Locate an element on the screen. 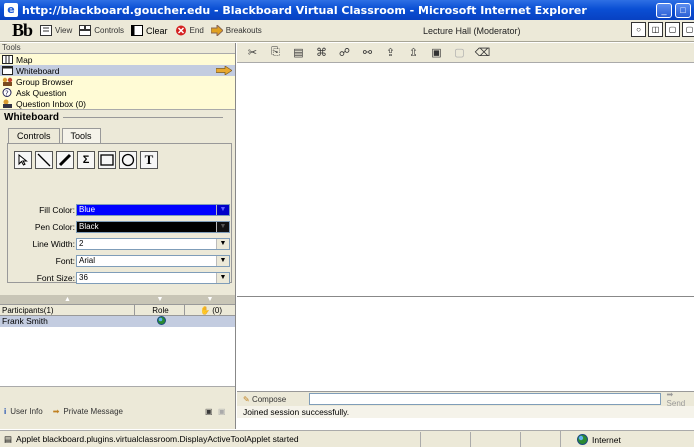 This screenshot has width=694, height=447. compose-input is located at coordinates (484, 399).